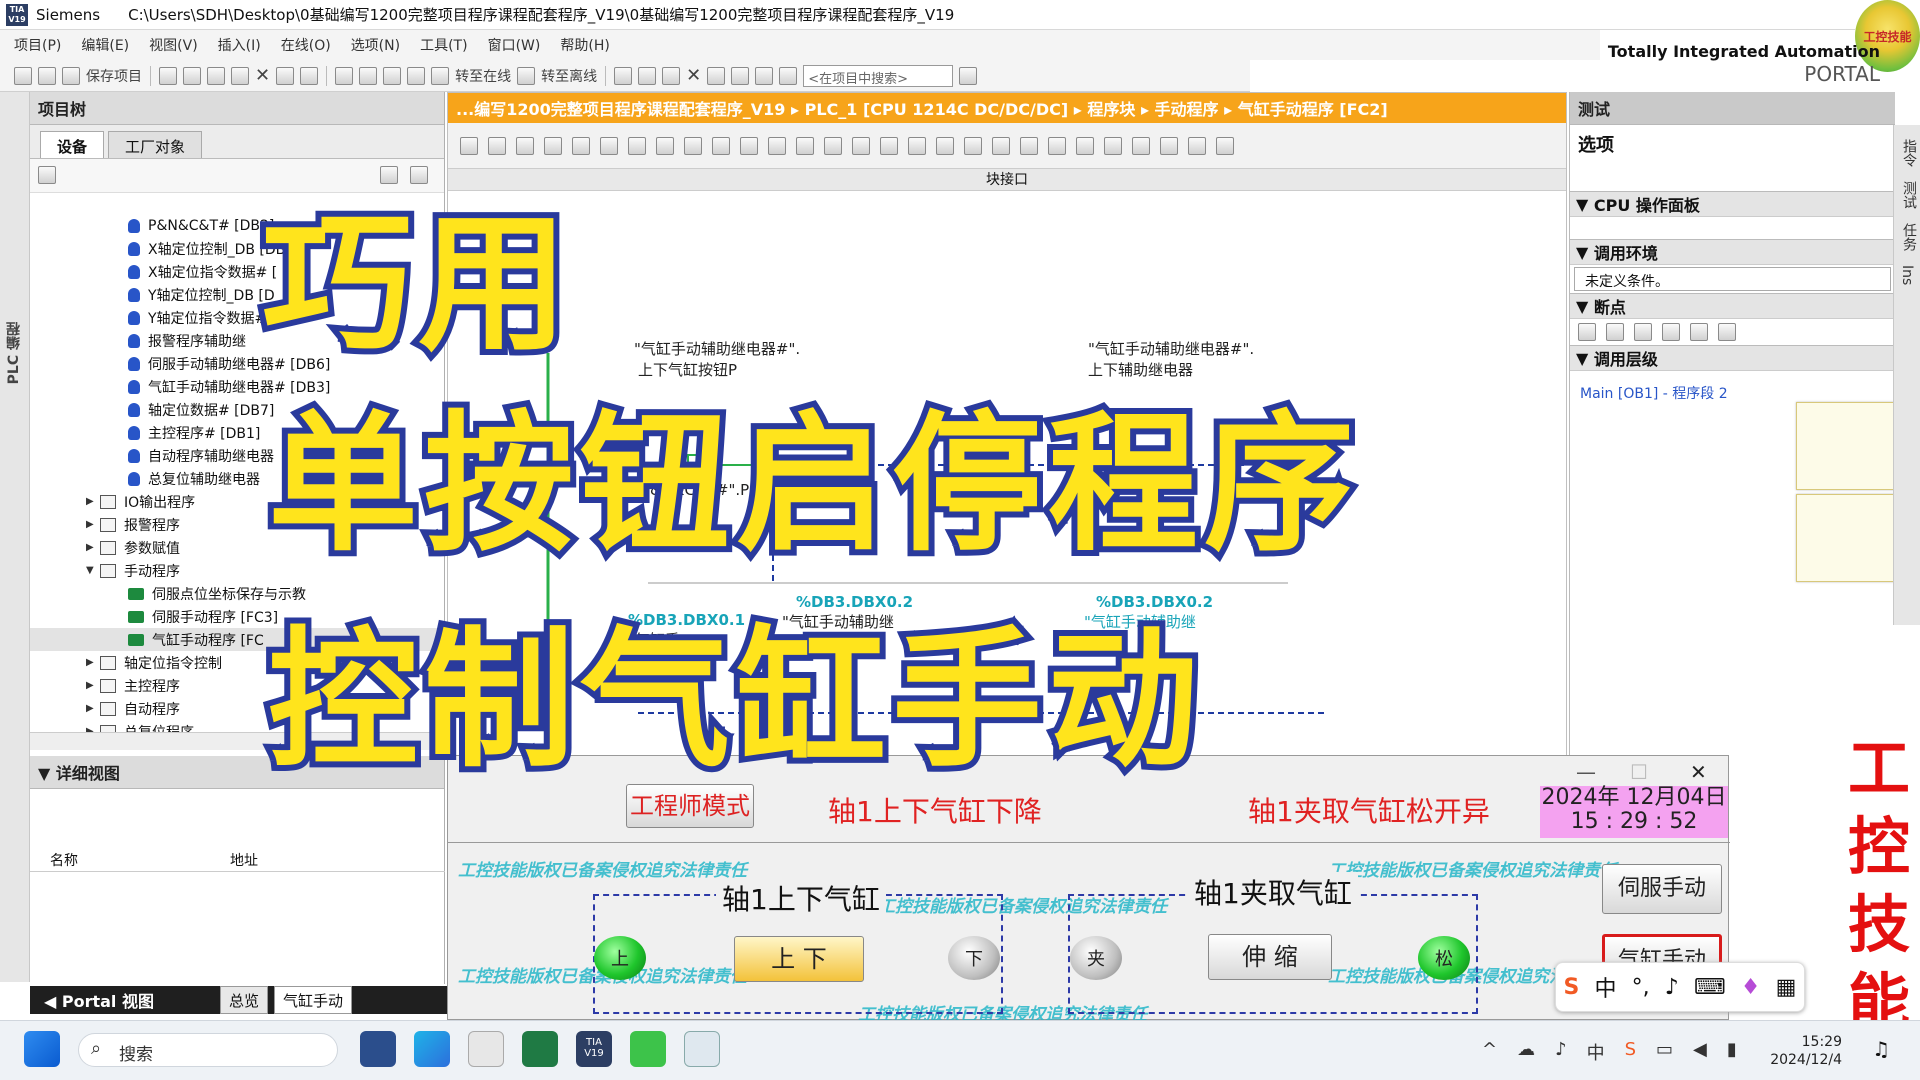 The image size is (1920, 1080). What do you see at coordinates (1909, 195) in the screenshot?
I see `task-card-tab: 测试` at bounding box center [1909, 195].